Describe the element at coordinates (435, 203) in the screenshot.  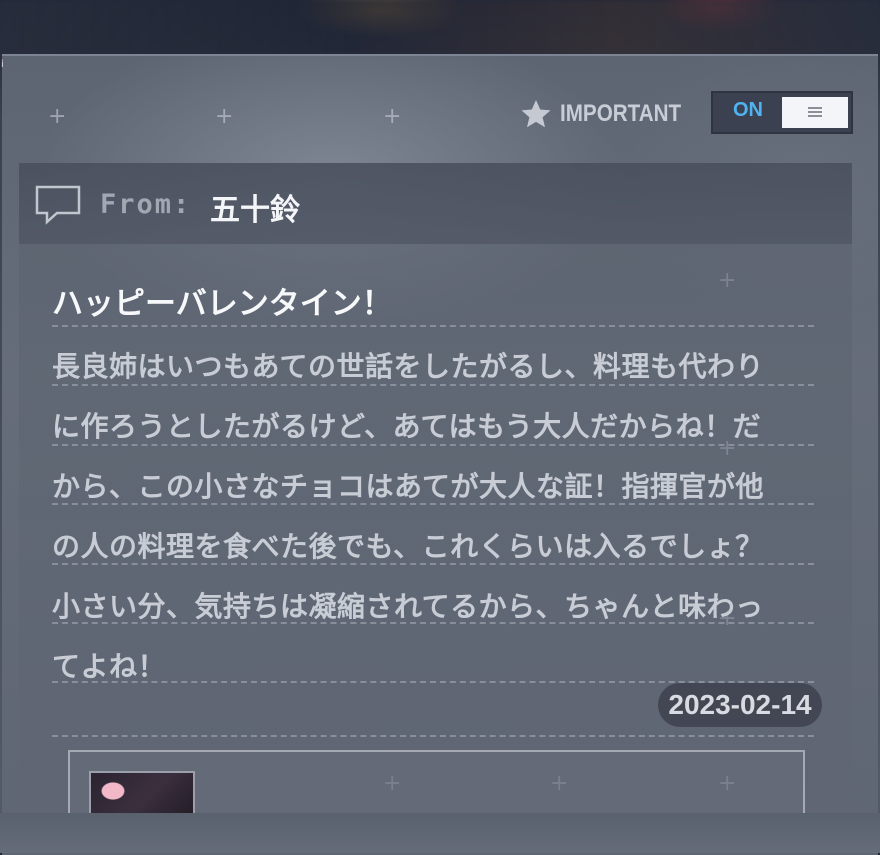
I see `mail-header: From: 五十鈴` at that location.